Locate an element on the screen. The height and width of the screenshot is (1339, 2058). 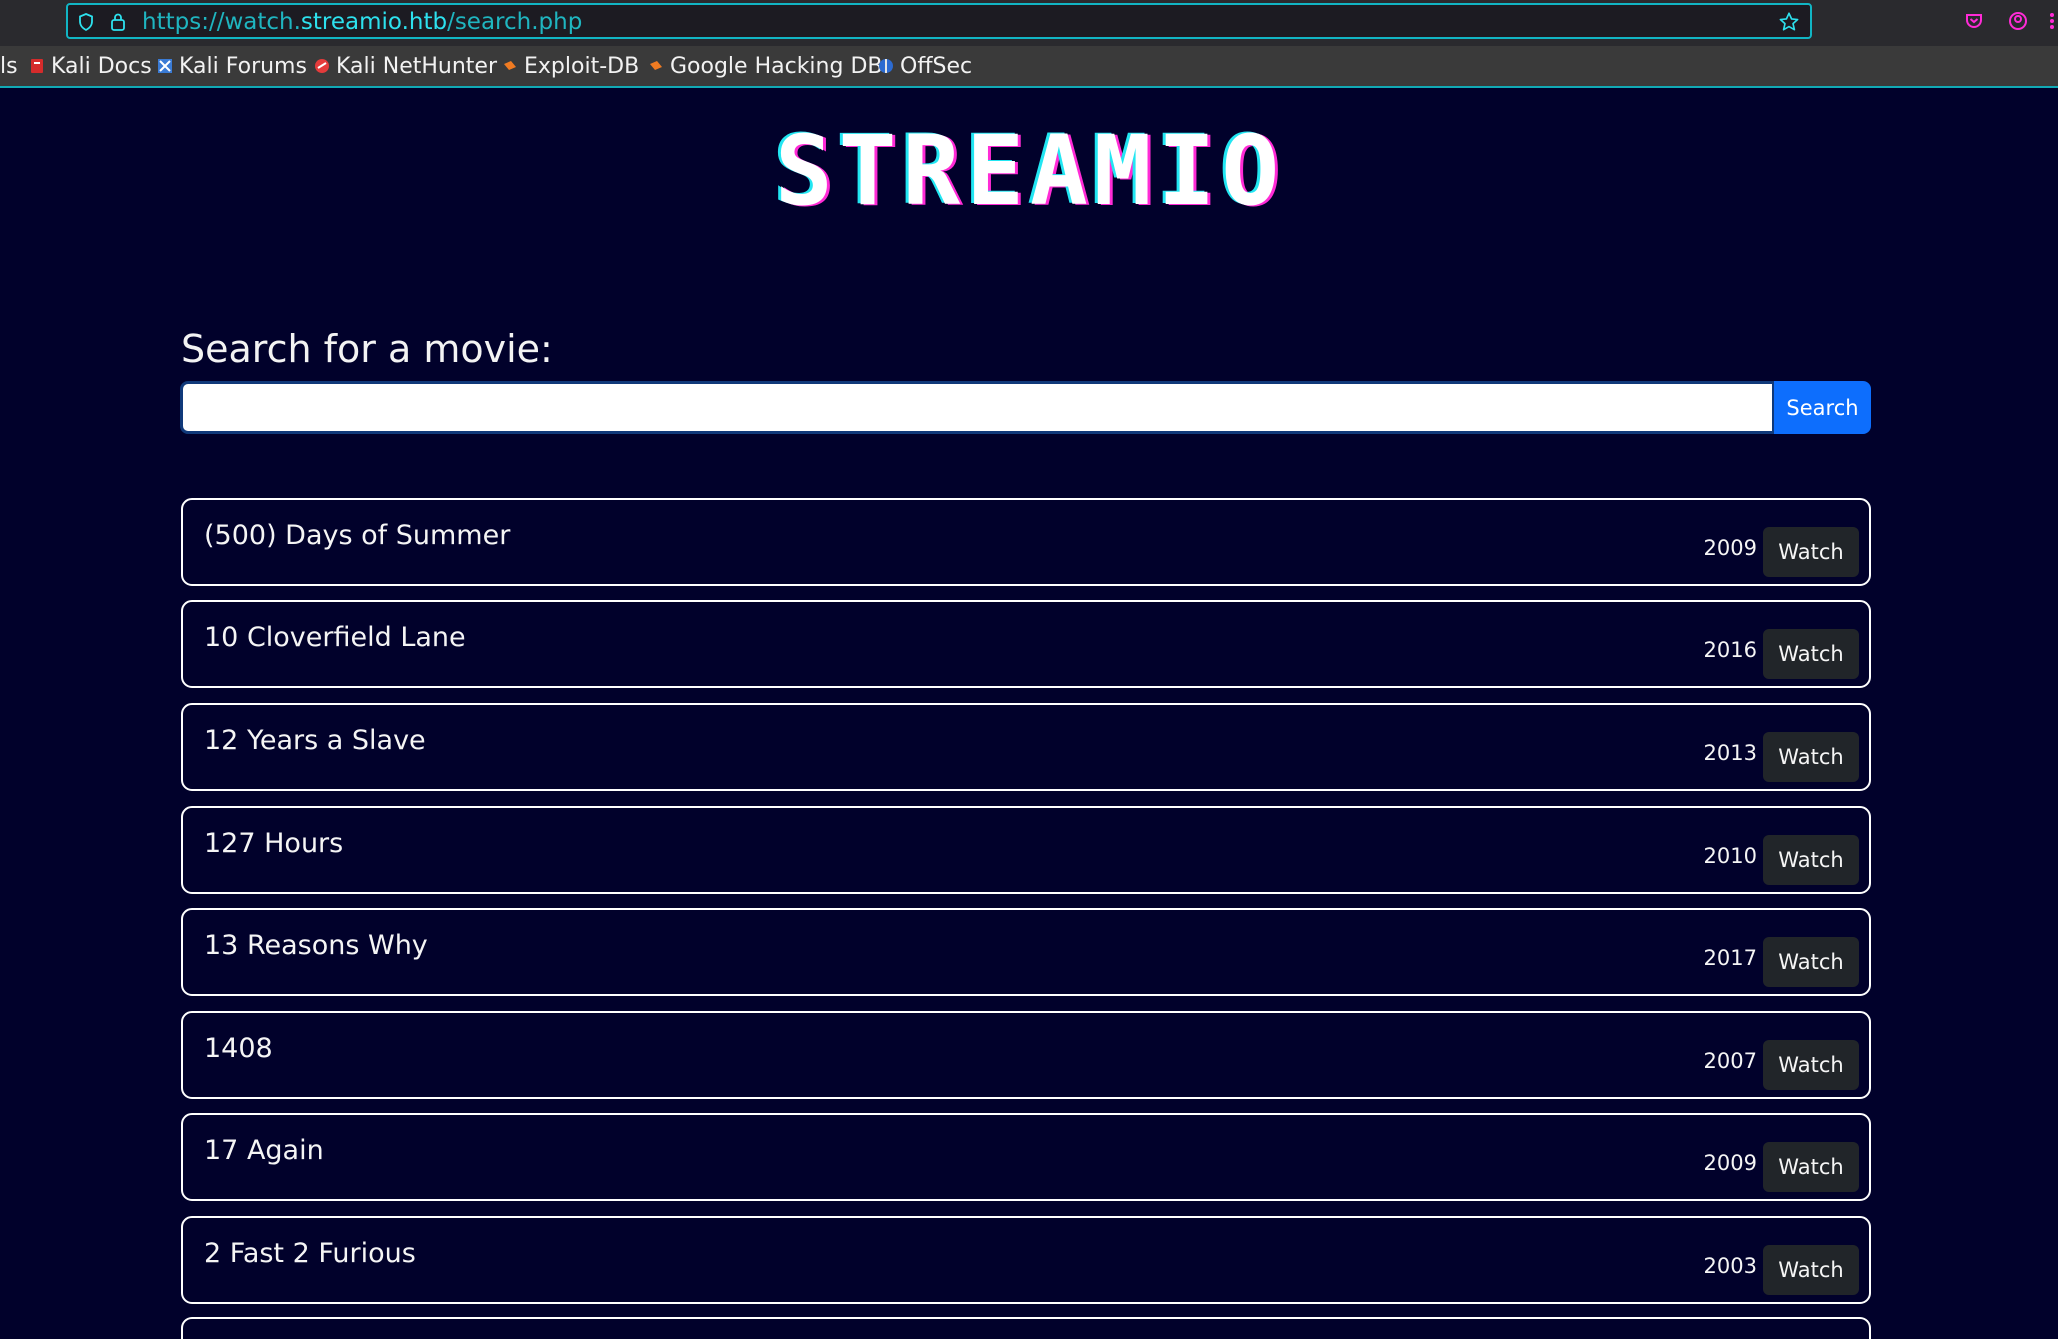
movie-year: 2016 is located at coordinates (1730, 650).